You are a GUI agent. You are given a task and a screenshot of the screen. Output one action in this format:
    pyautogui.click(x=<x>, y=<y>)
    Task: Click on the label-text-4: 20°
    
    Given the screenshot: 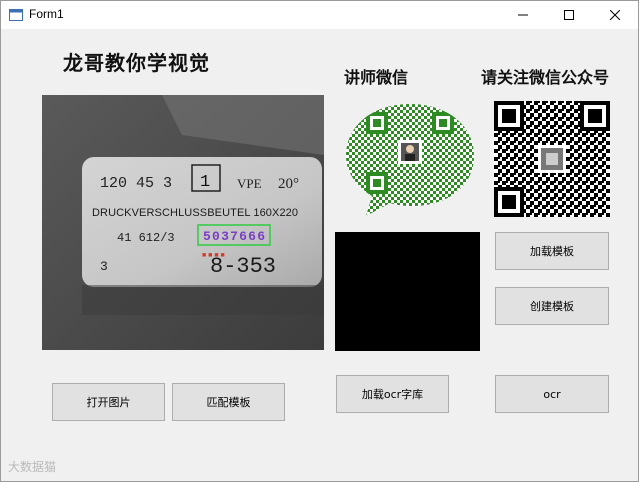 What is the action you would take?
    pyautogui.click(x=288, y=184)
    